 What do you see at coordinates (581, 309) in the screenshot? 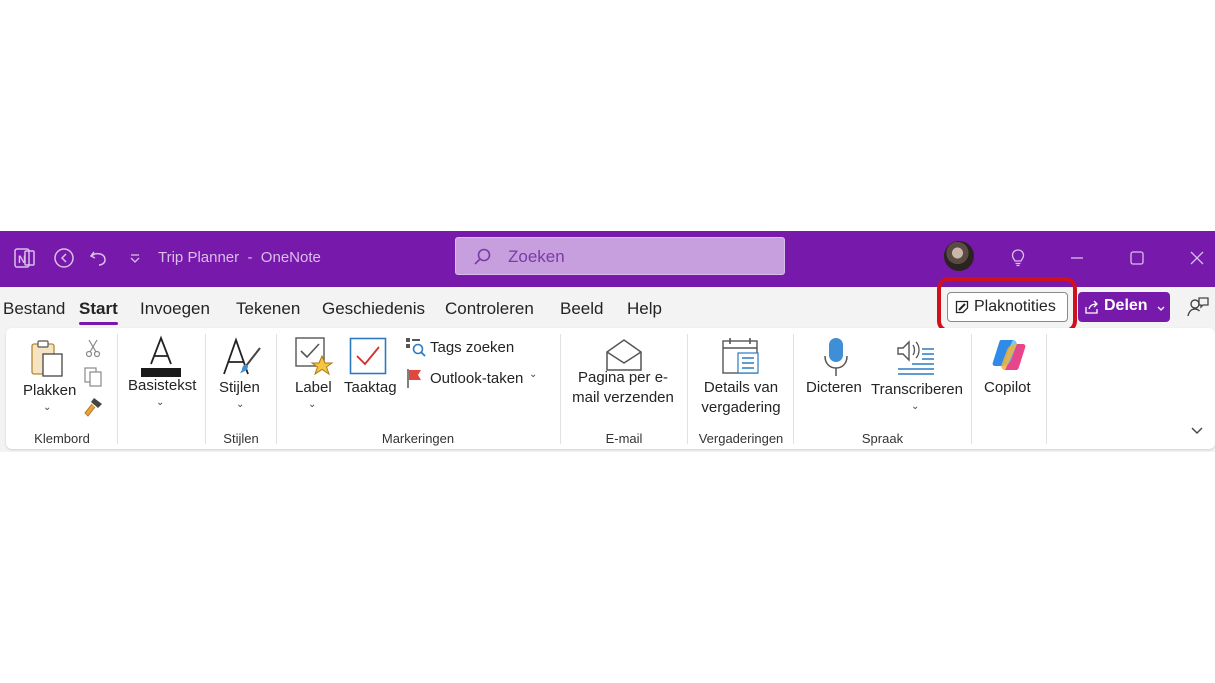
I see `tab-beeld: Beeld` at bounding box center [581, 309].